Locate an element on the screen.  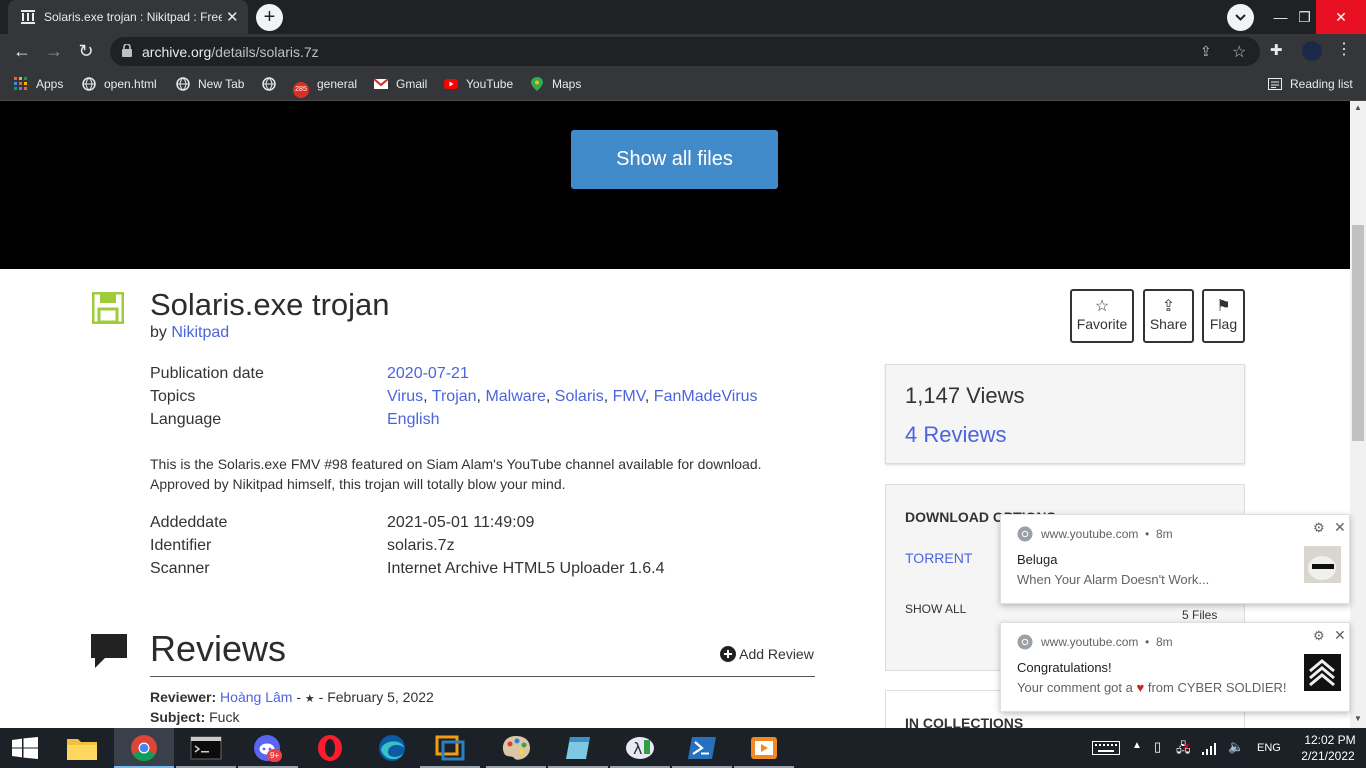
globe-icon is located at coordinates (183, 84).